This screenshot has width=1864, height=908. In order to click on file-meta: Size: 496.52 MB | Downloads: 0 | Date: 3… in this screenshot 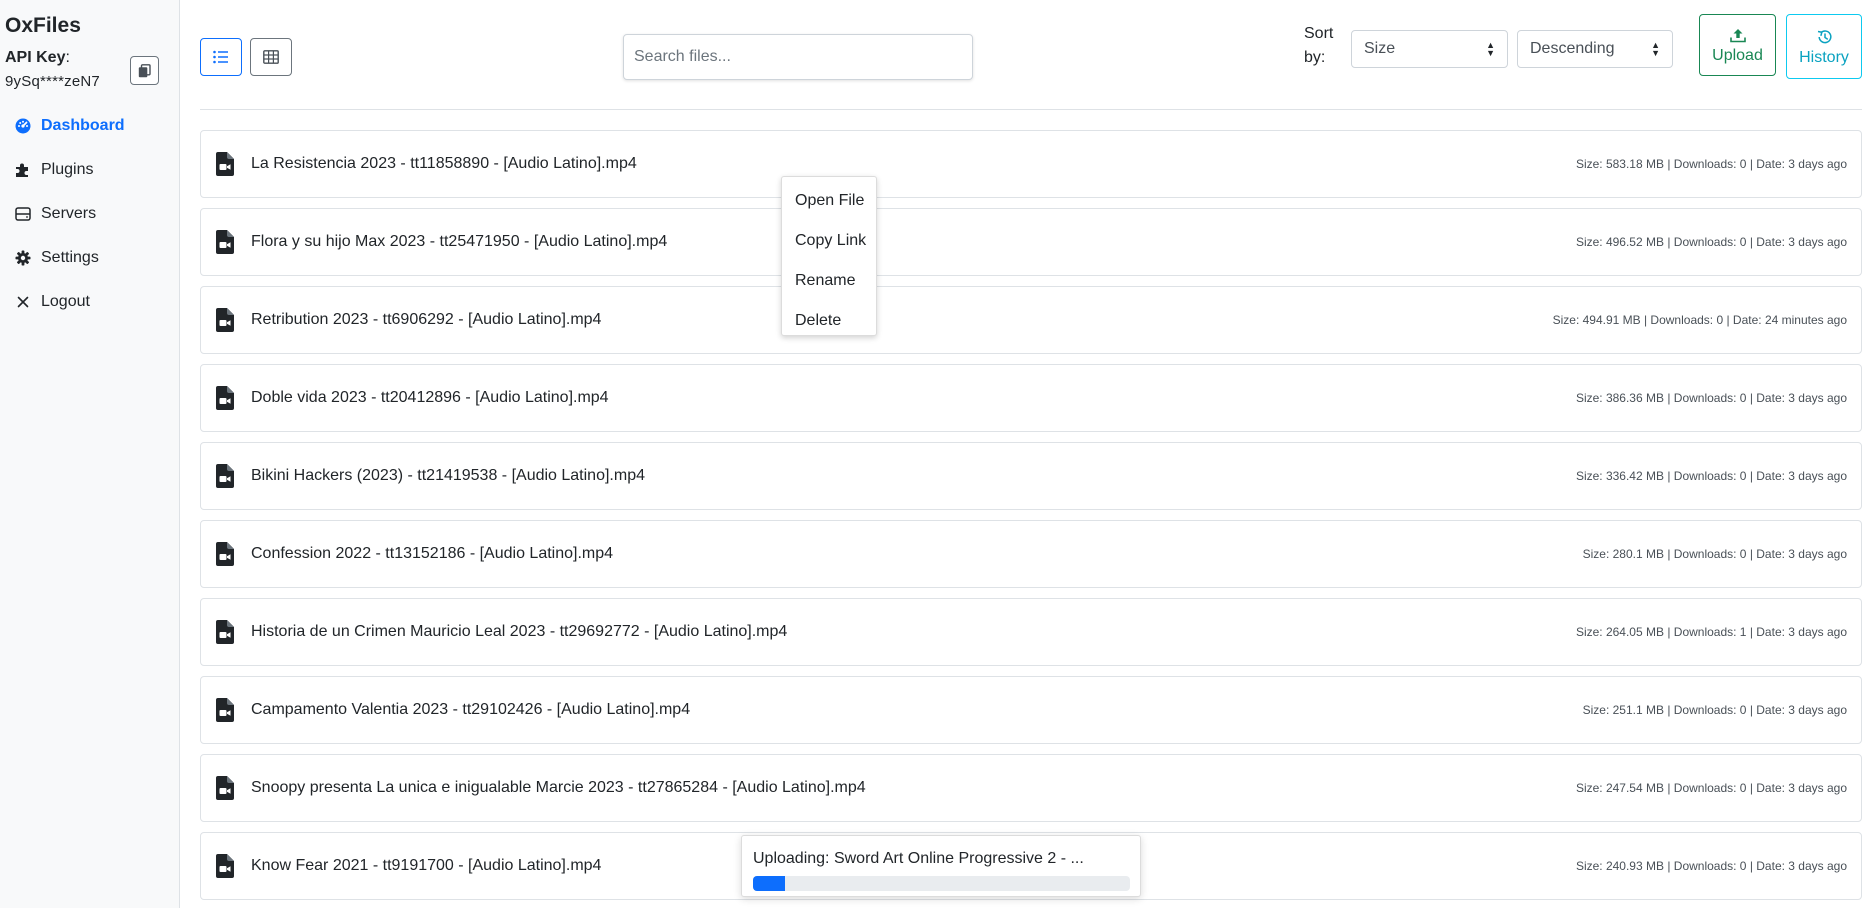, I will do `click(1711, 242)`.